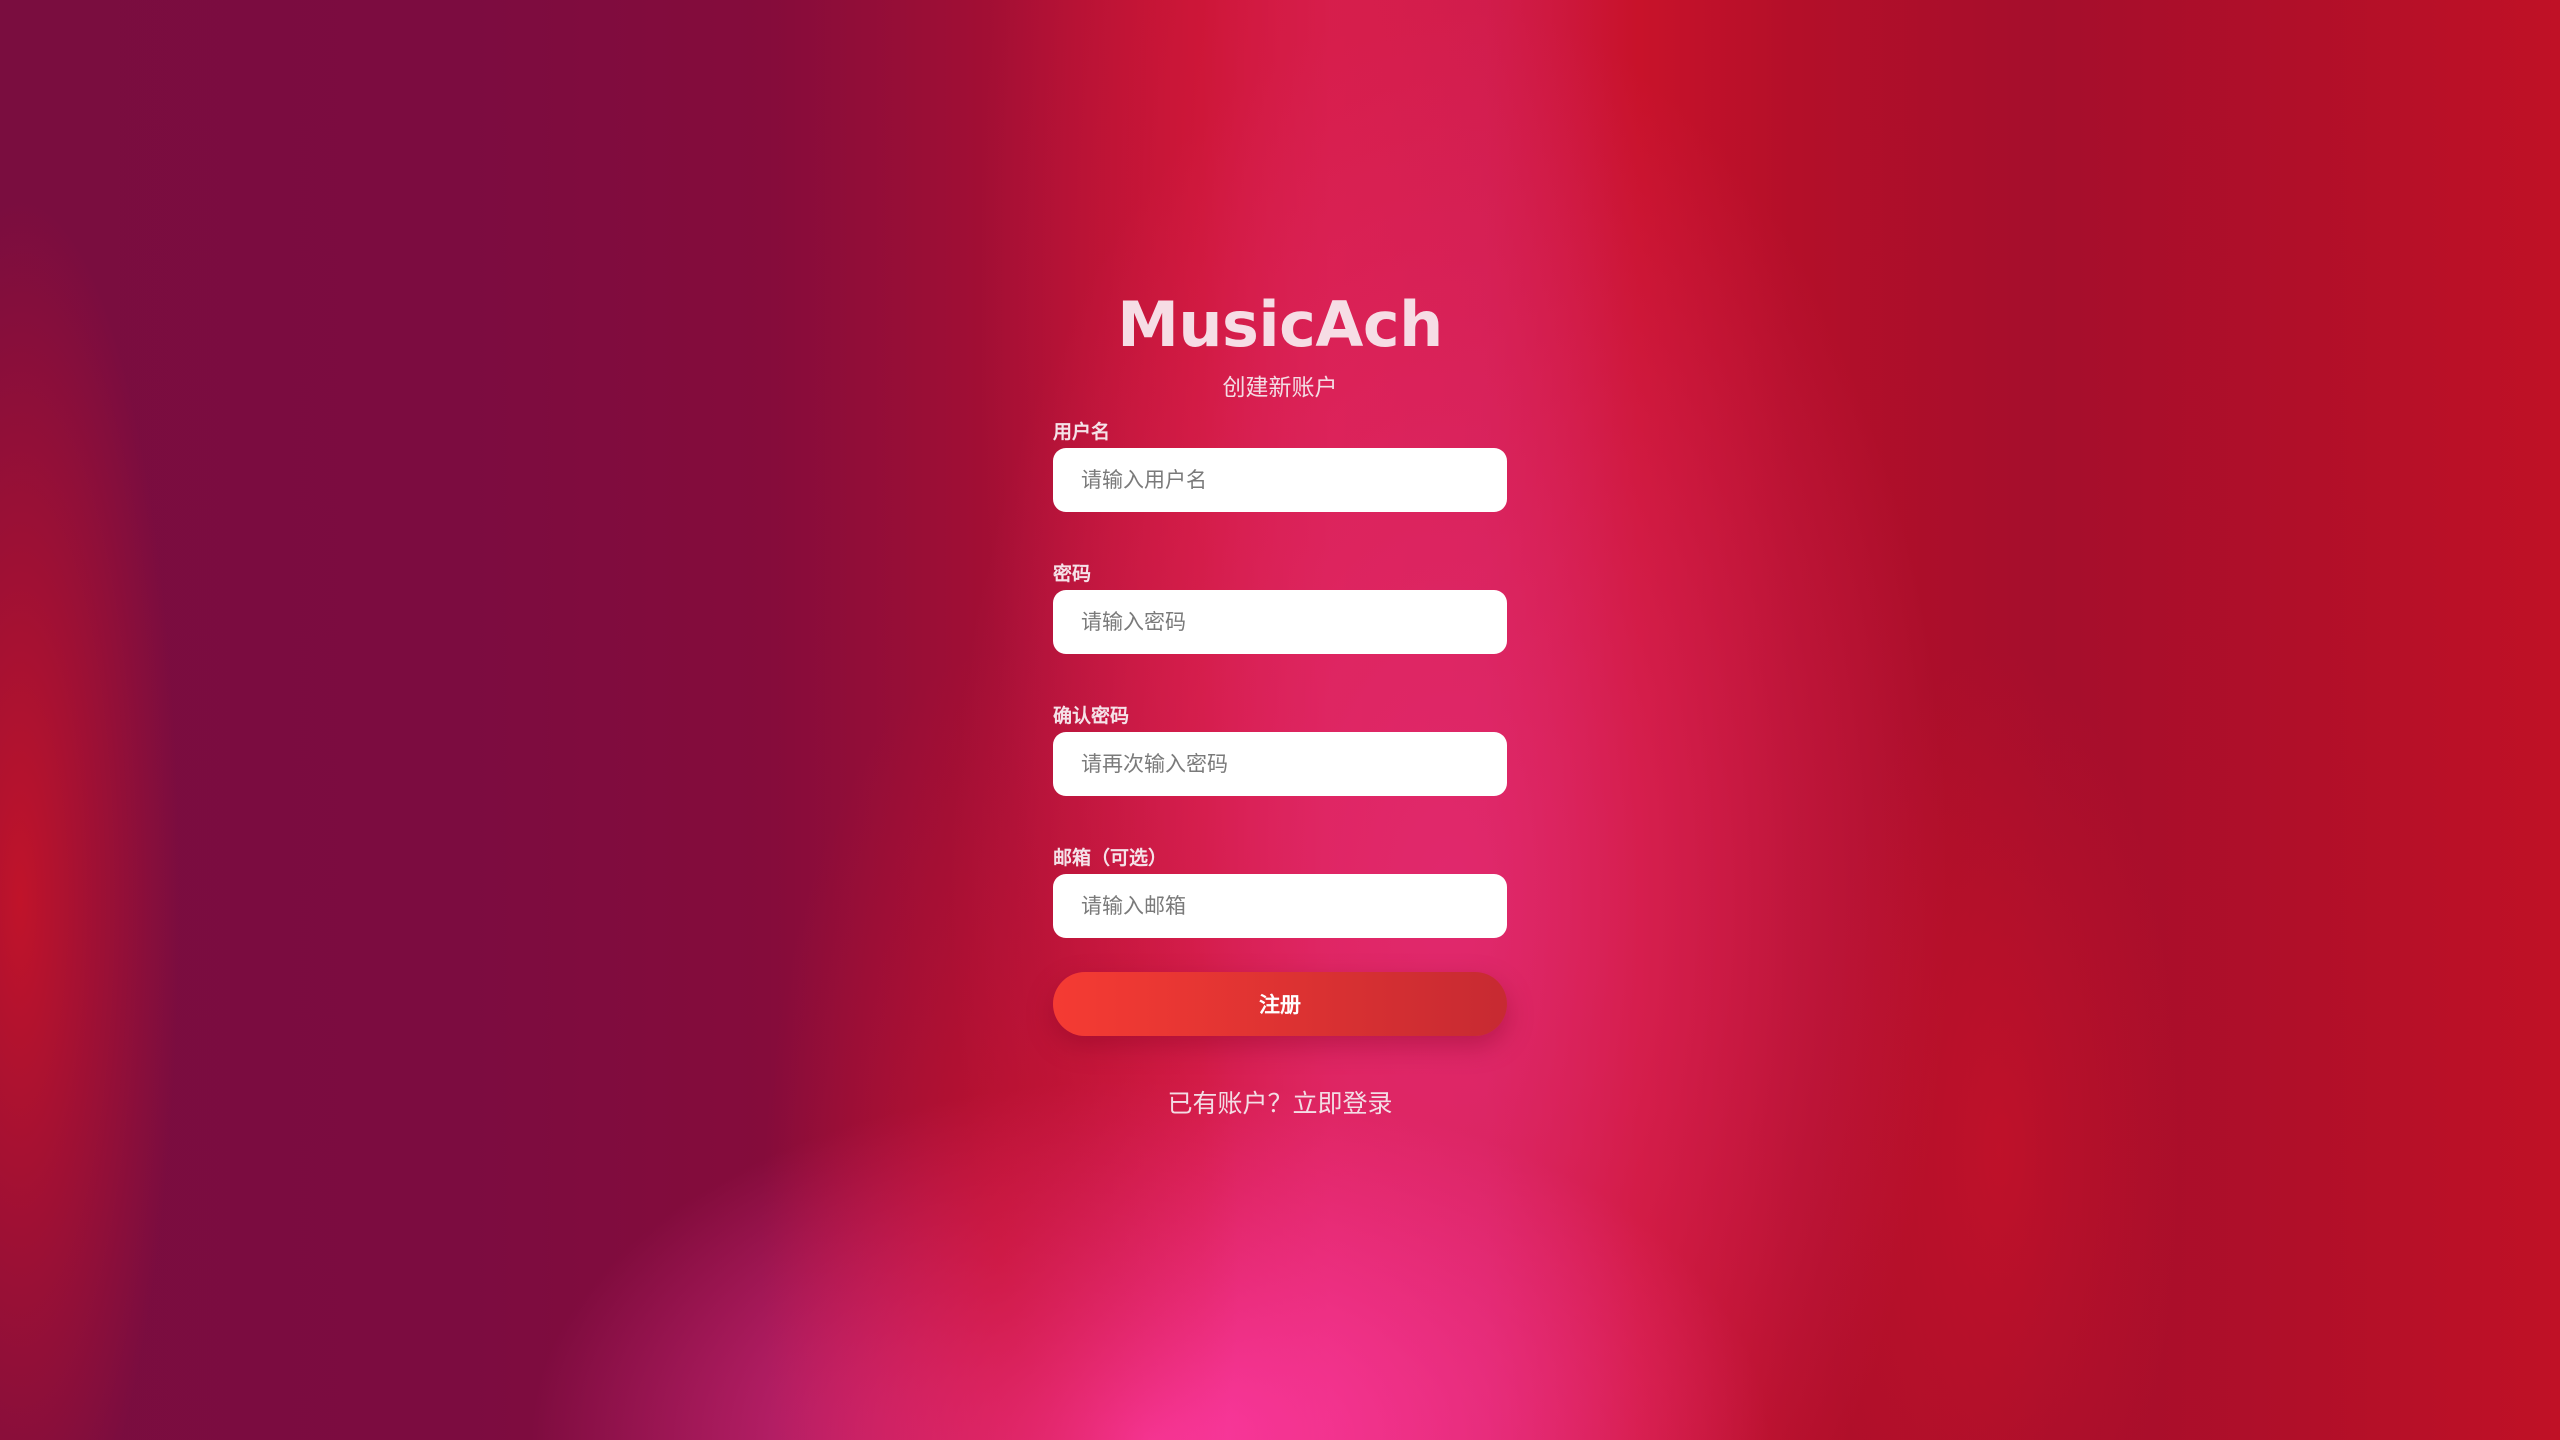 This screenshot has height=1440, width=2560. I want to click on password-group: 密码, so click(1280, 606).